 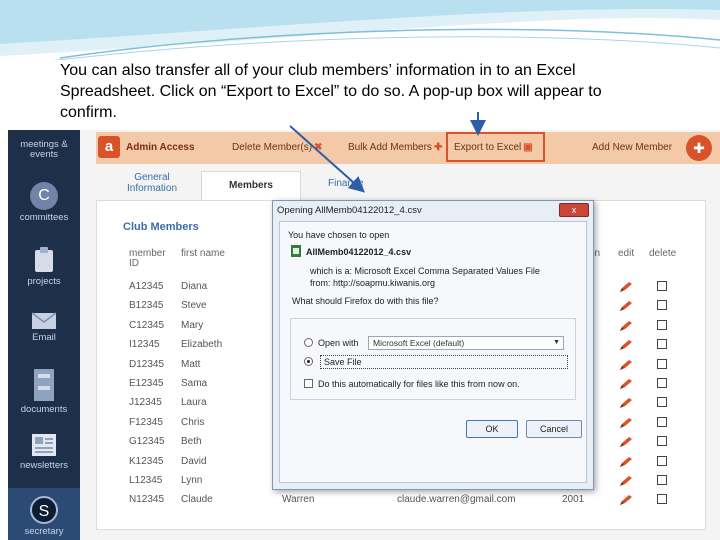 I want to click on sidebar-item-email: Email, so click(x=44, y=327).